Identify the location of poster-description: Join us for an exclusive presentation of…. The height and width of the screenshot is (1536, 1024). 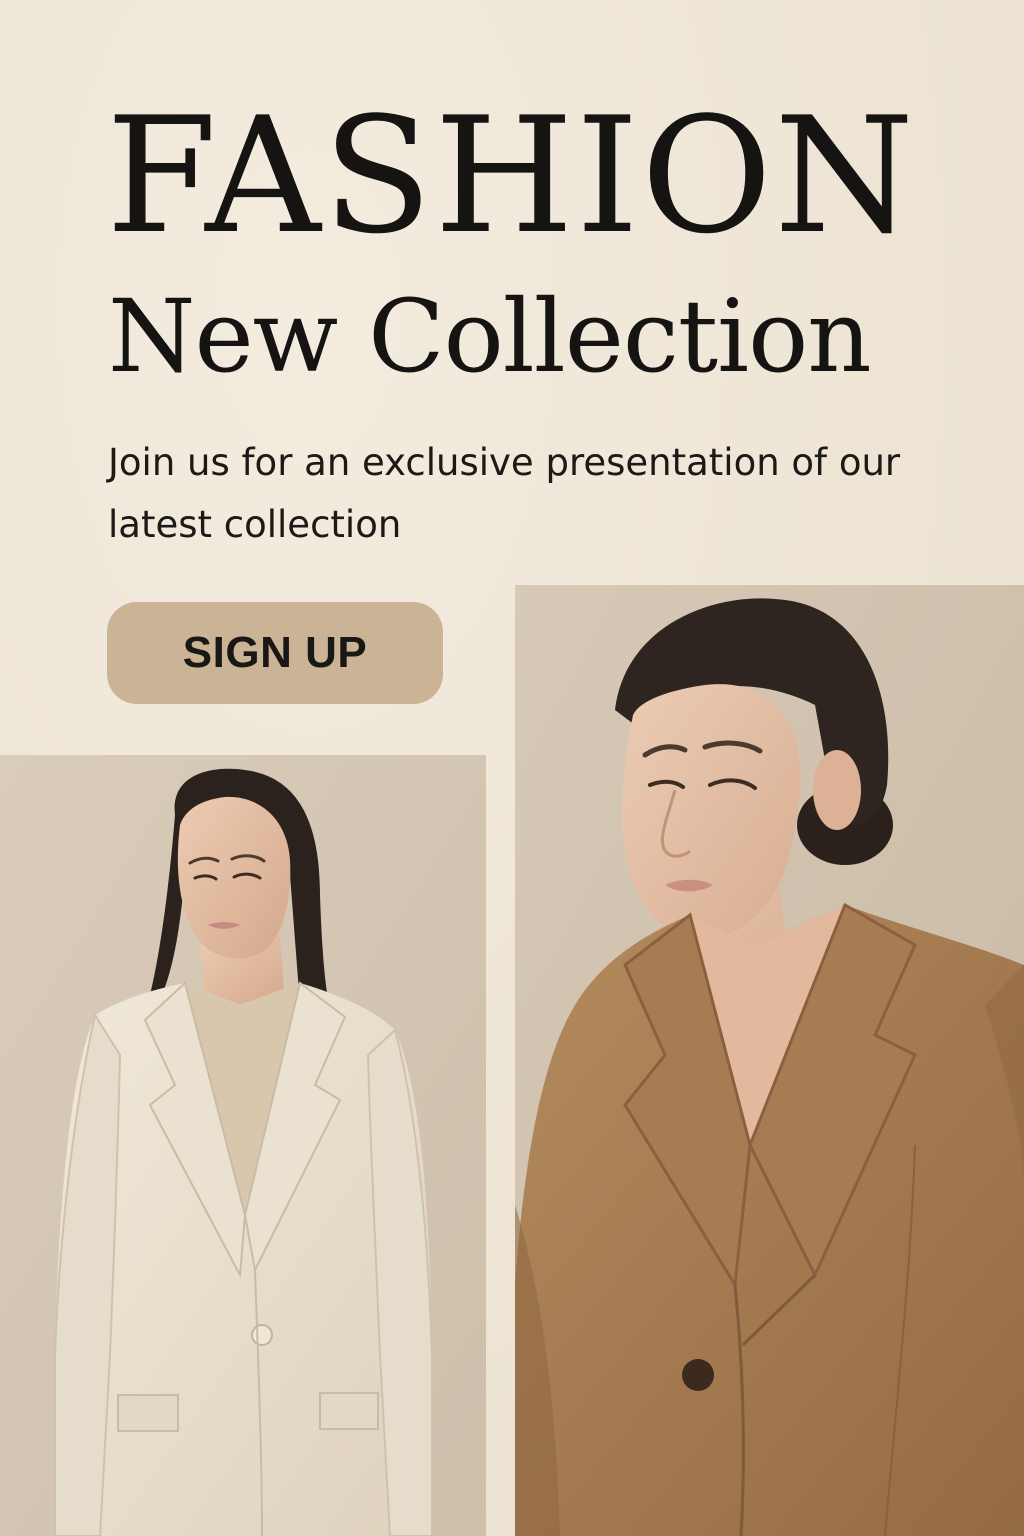
(504, 493).